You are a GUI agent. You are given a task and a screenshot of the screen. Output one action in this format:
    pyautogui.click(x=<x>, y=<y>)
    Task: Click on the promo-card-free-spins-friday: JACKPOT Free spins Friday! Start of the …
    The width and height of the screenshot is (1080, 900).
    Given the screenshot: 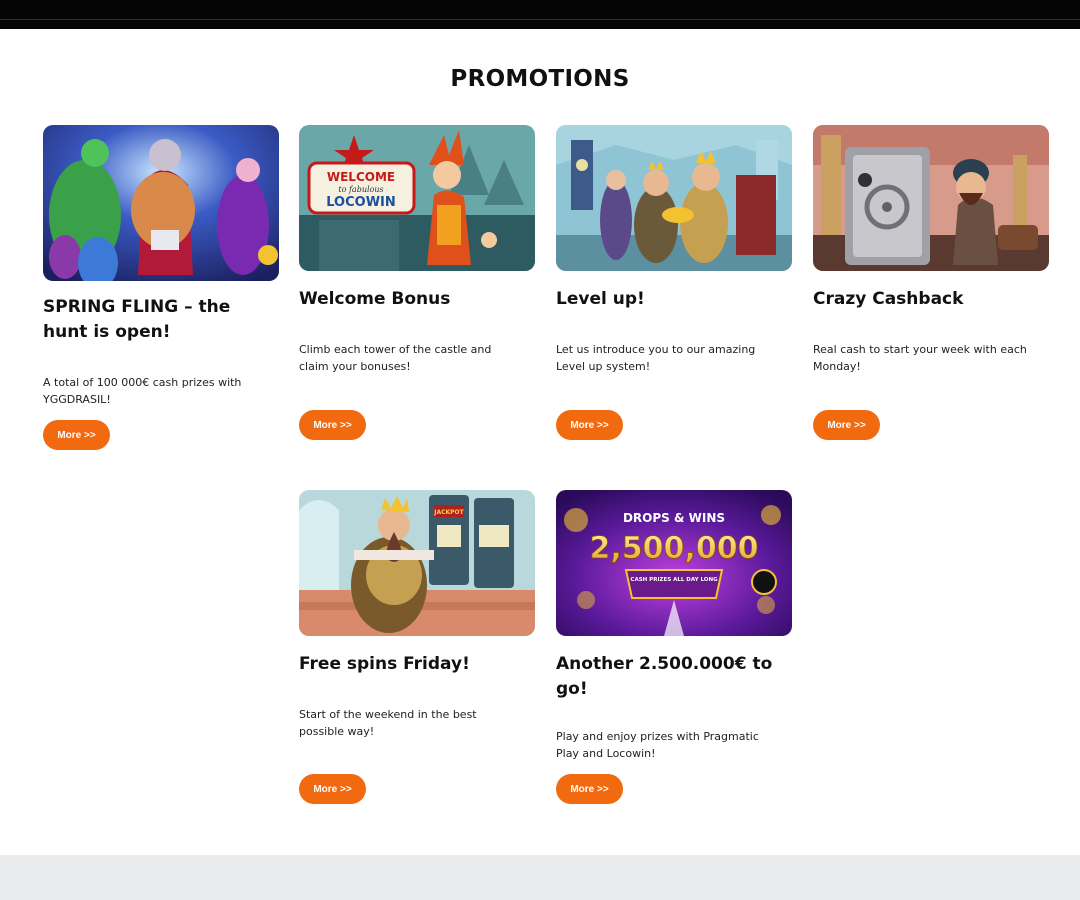 What is the action you would take?
    pyautogui.click(x=417, y=647)
    